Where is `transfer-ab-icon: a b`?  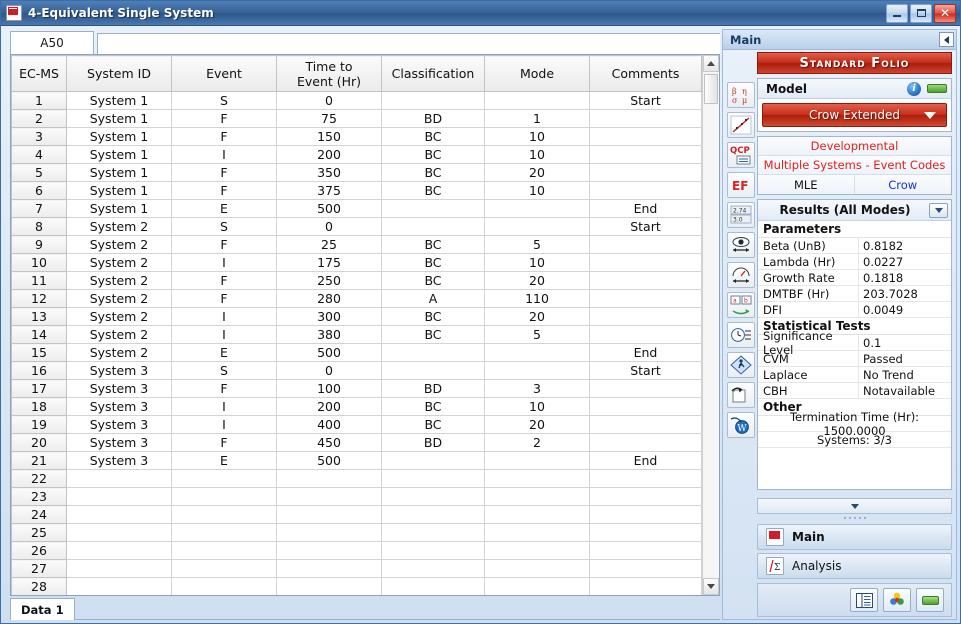 transfer-ab-icon: a b is located at coordinates (741, 305).